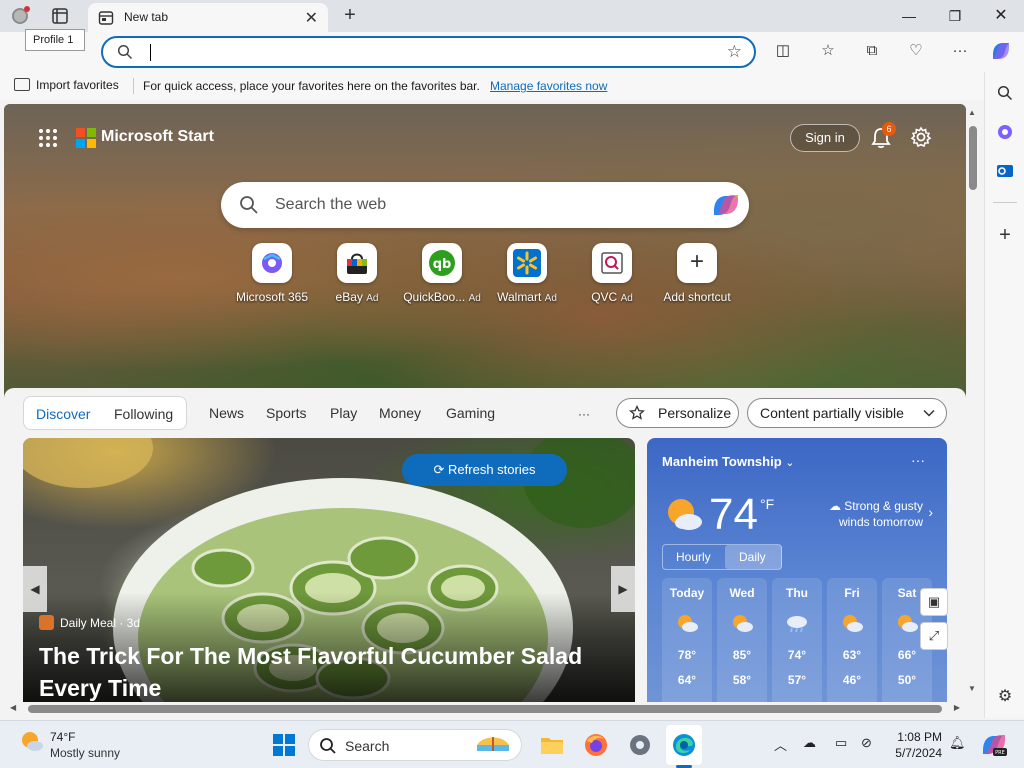 This screenshot has width=1024, height=768. What do you see at coordinates (1005, 93) in the screenshot?
I see `sidebar-search-icon` at bounding box center [1005, 93].